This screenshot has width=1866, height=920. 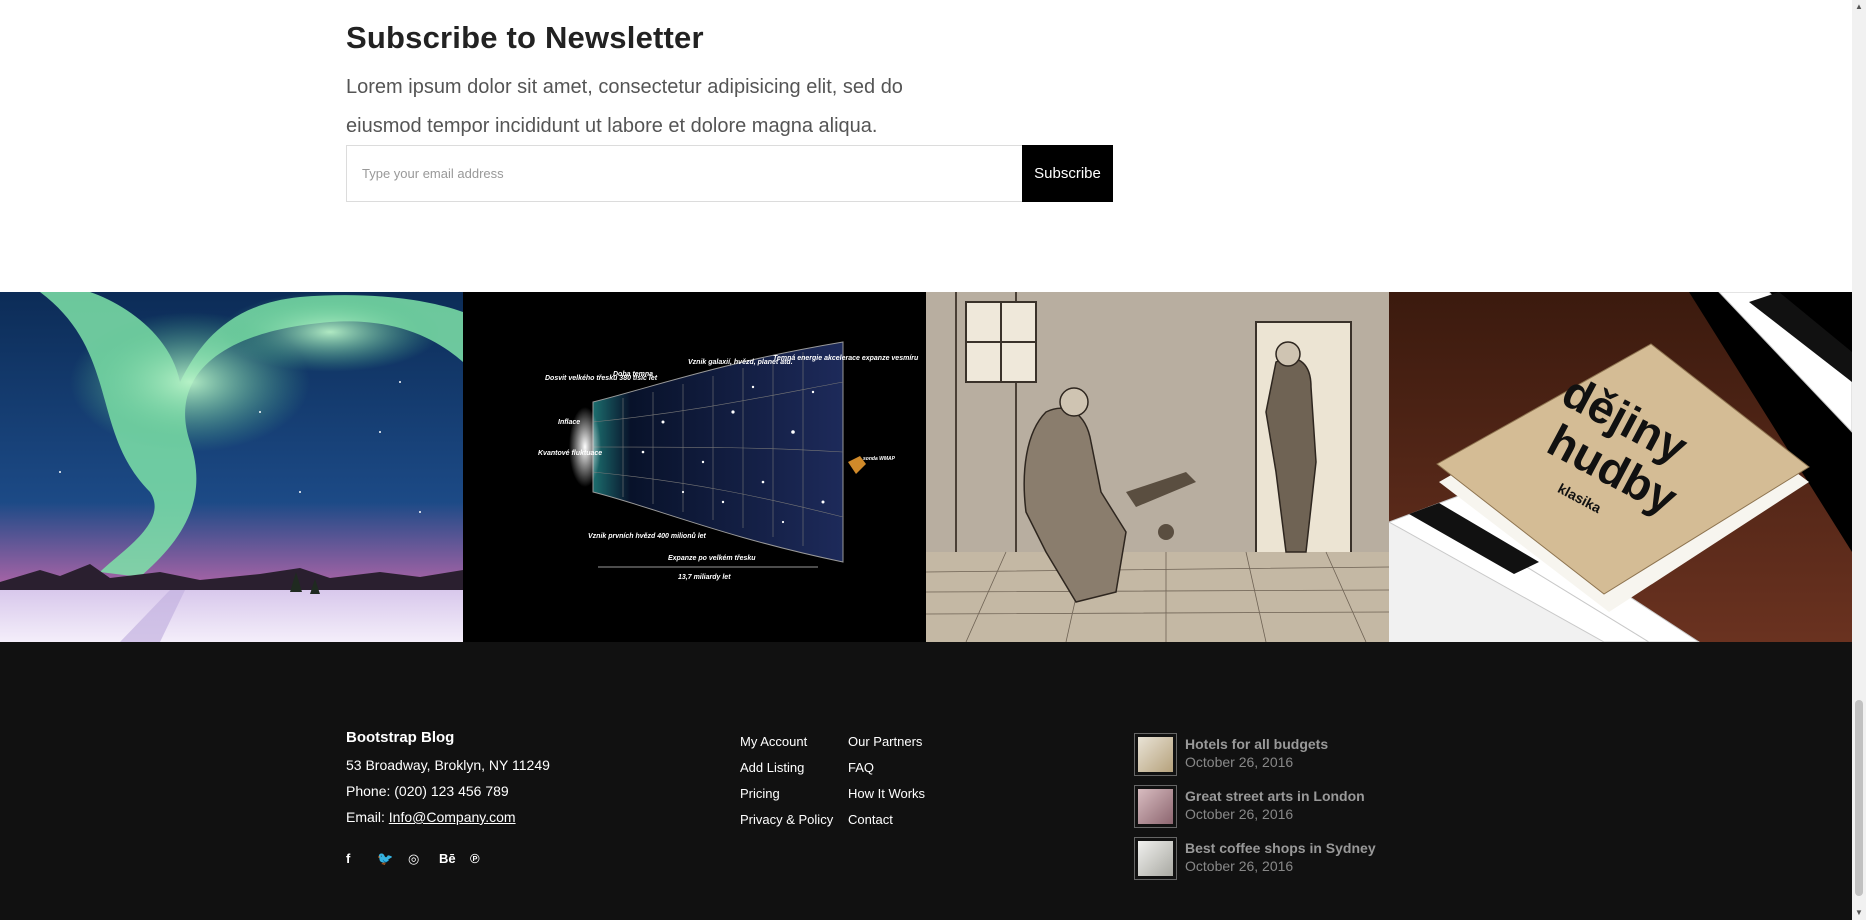 I want to click on diagram-label-j: sonda WMAP, so click(x=879, y=459).